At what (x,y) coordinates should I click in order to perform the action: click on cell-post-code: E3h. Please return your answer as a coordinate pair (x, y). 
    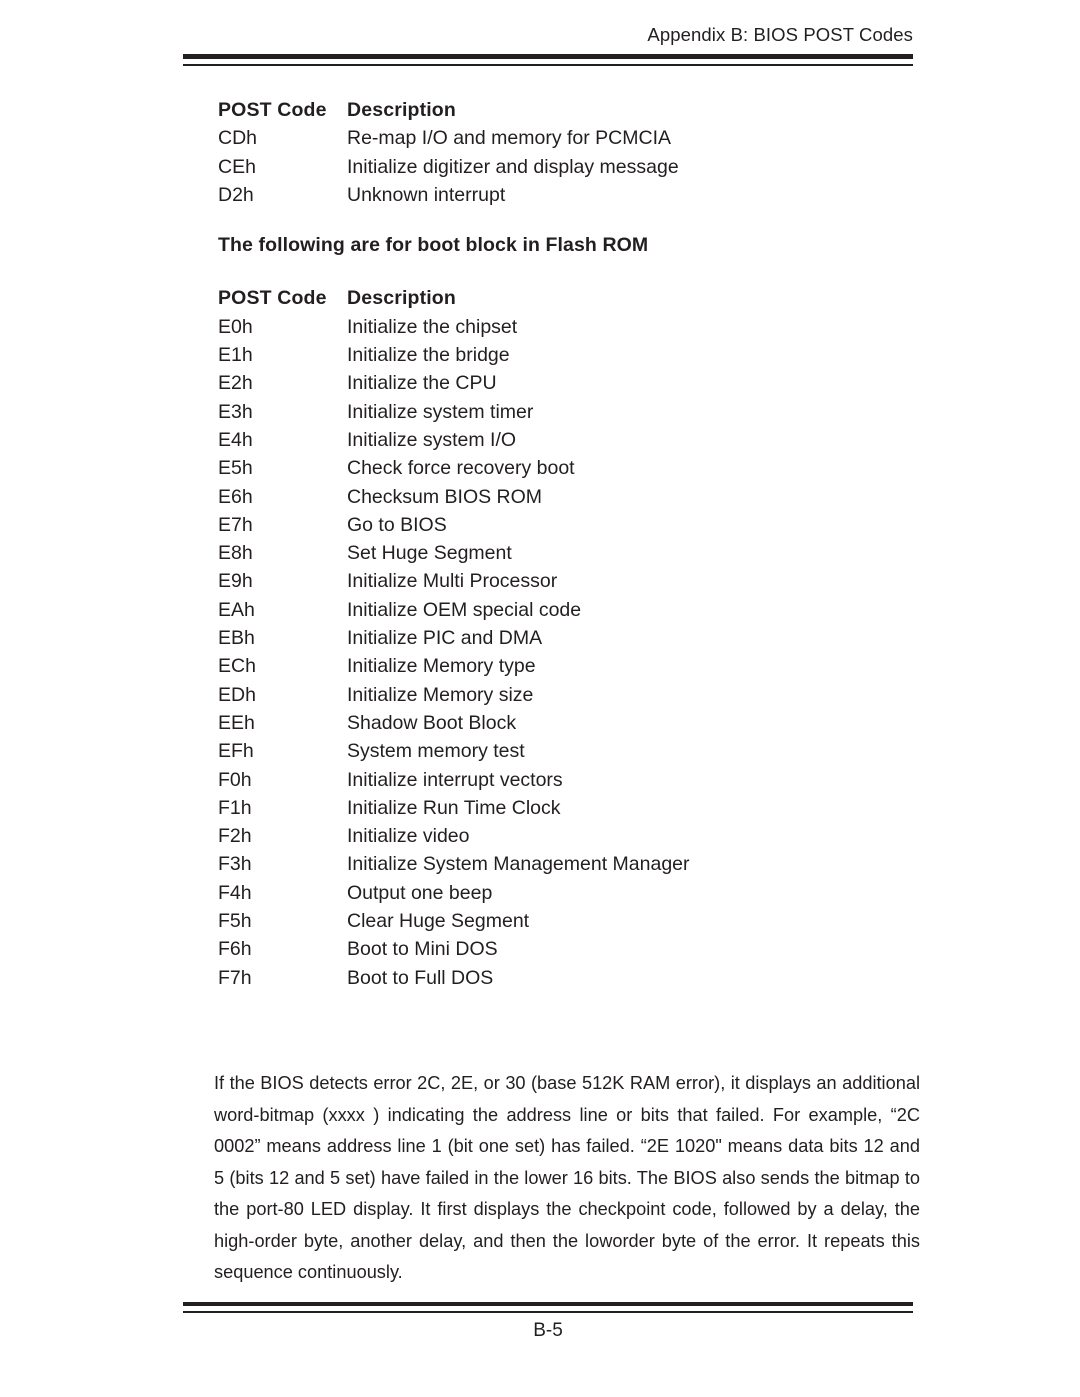
    Looking at the image, I should click on (235, 411).